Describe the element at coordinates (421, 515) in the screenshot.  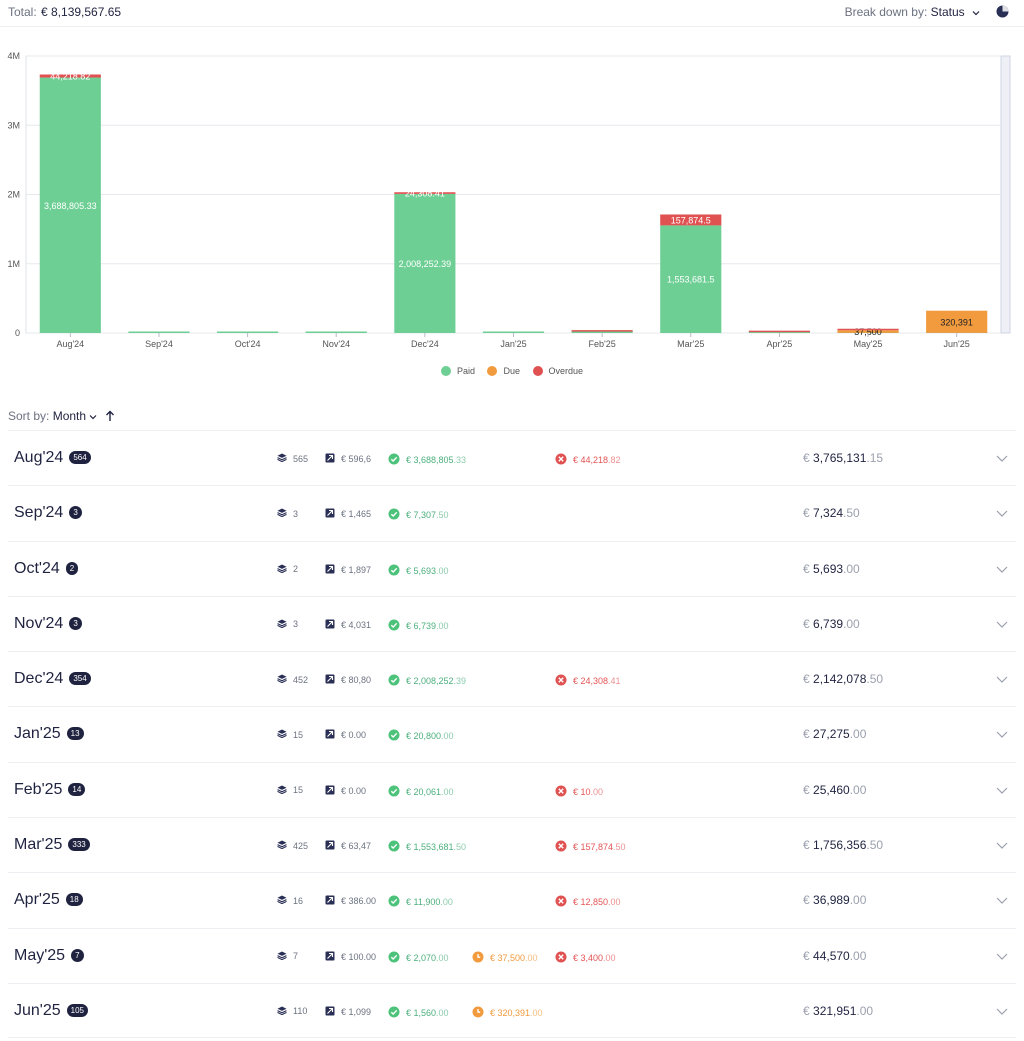
I see `paid-value: € 7,307` at that location.